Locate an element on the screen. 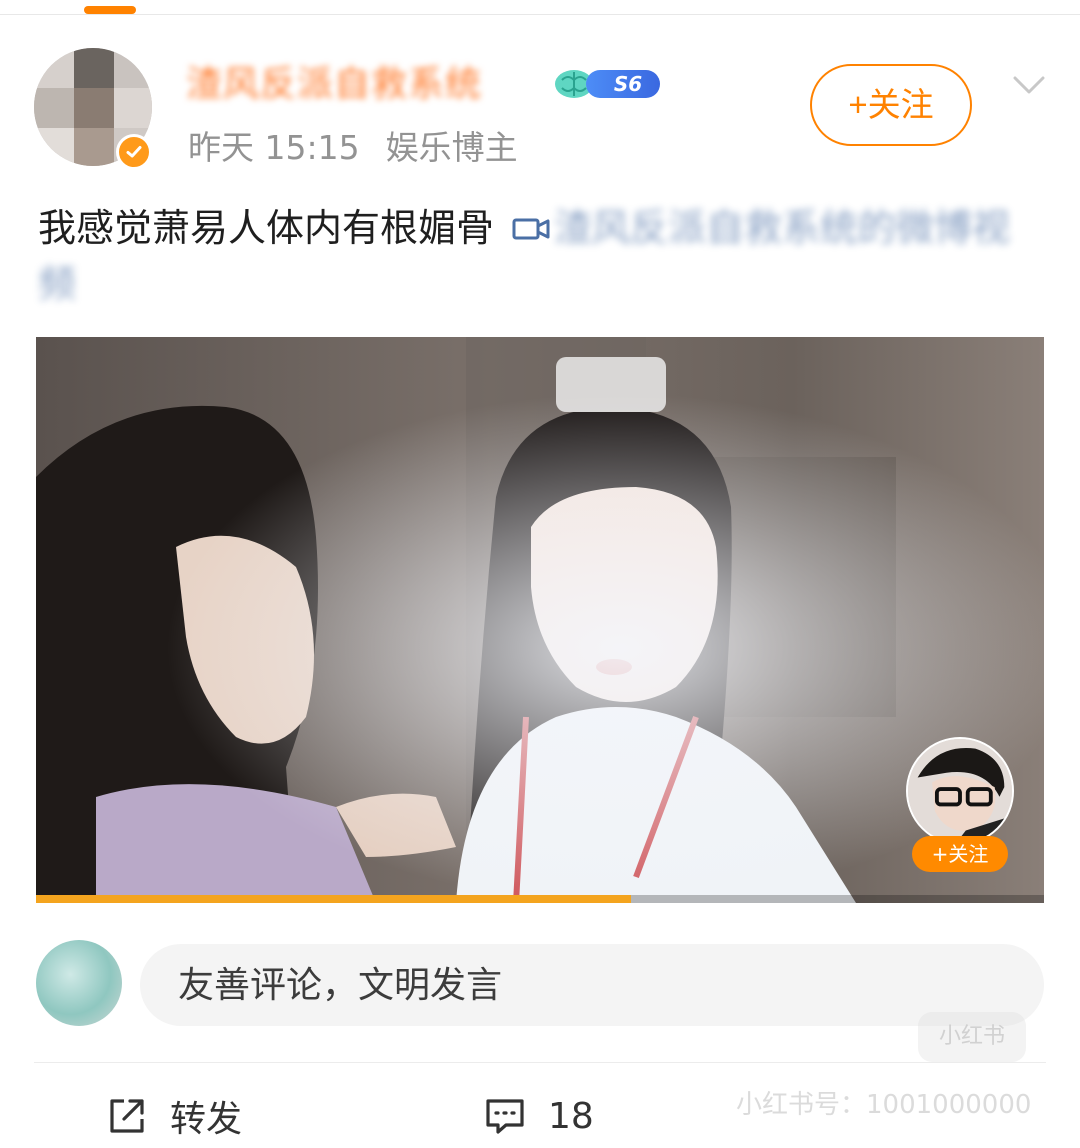  top-divider is located at coordinates (540, 14).